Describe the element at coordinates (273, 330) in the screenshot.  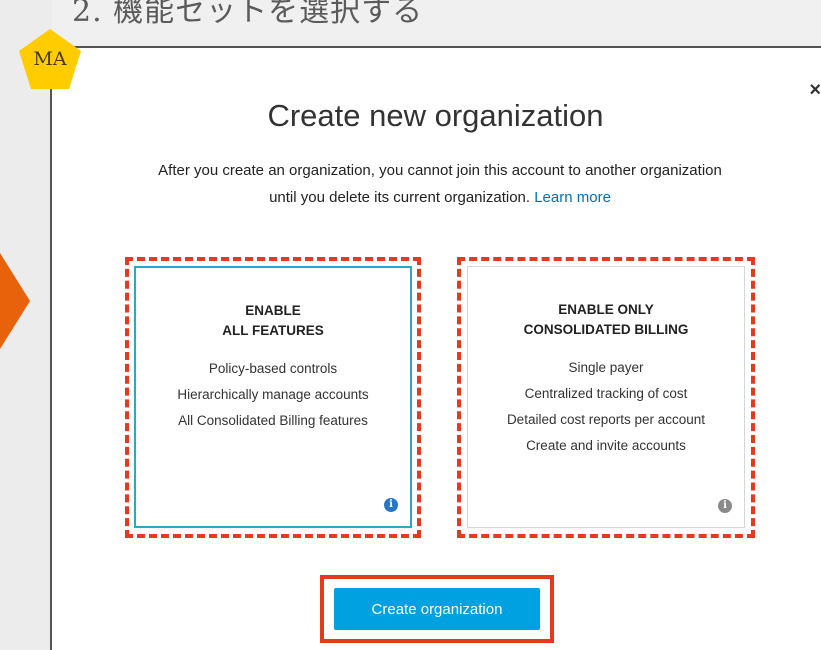
I see `card-heading-line-2: ALL FEATURES` at that location.